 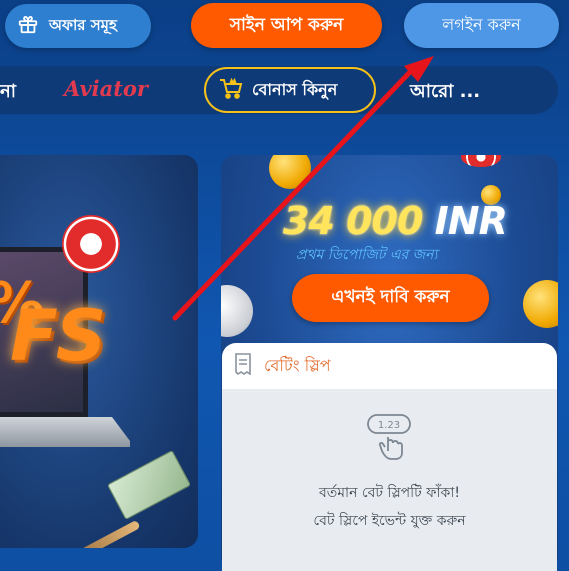 I want to click on bonus-subtitle: প্রথম ডিপোজিট এর জন্য, so click(x=367, y=255).